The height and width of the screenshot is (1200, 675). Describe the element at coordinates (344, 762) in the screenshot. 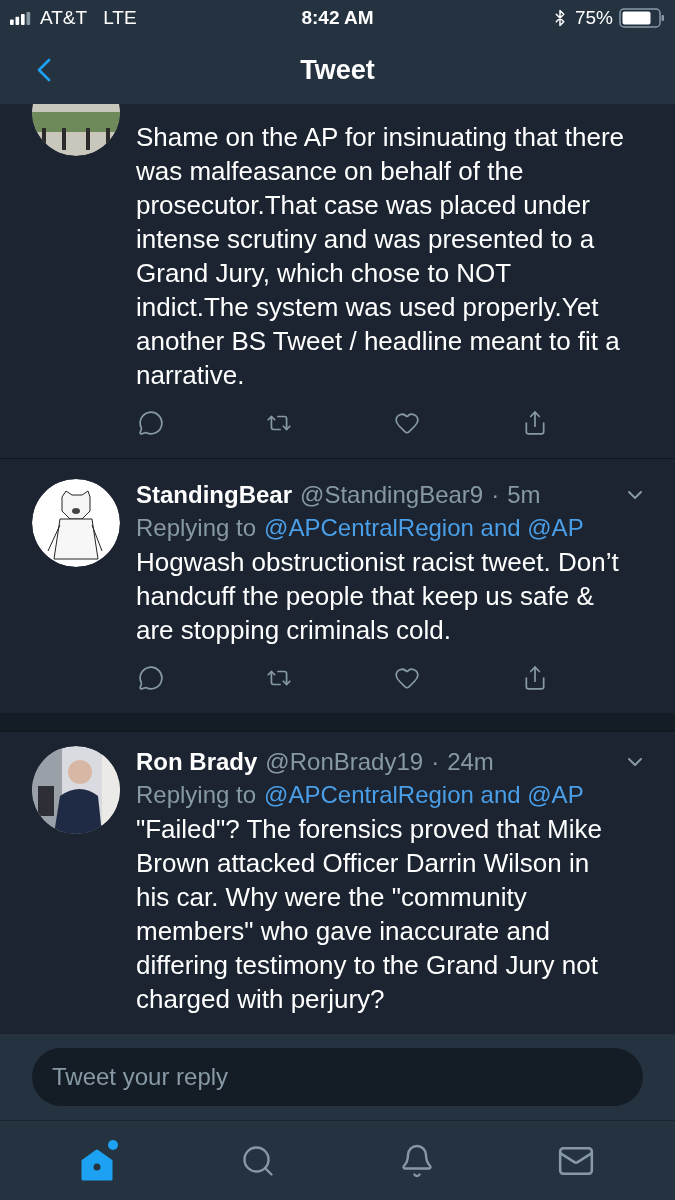

I see `user-handle: @RonBrady19` at that location.